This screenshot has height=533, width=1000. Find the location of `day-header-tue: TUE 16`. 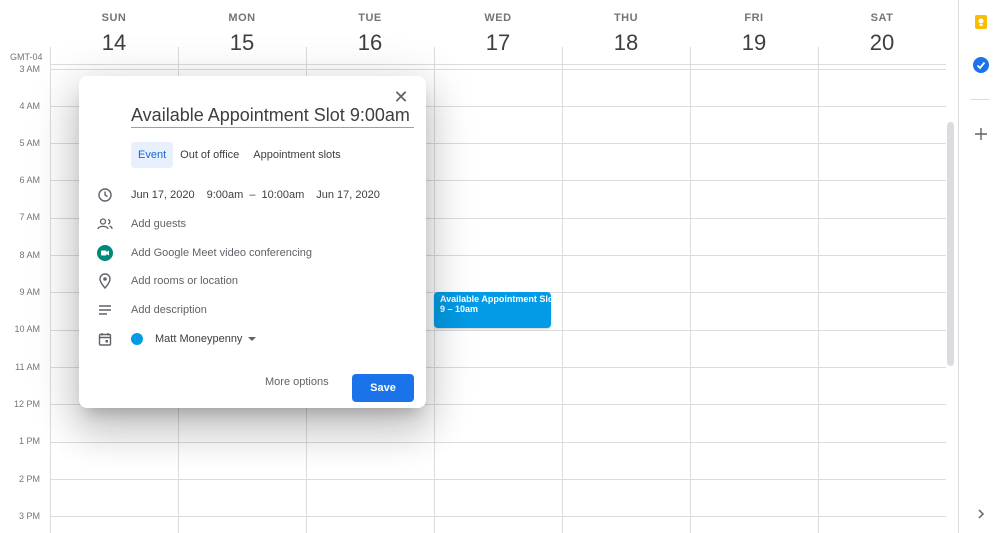

day-header-tue: TUE 16 is located at coordinates (370, 32).